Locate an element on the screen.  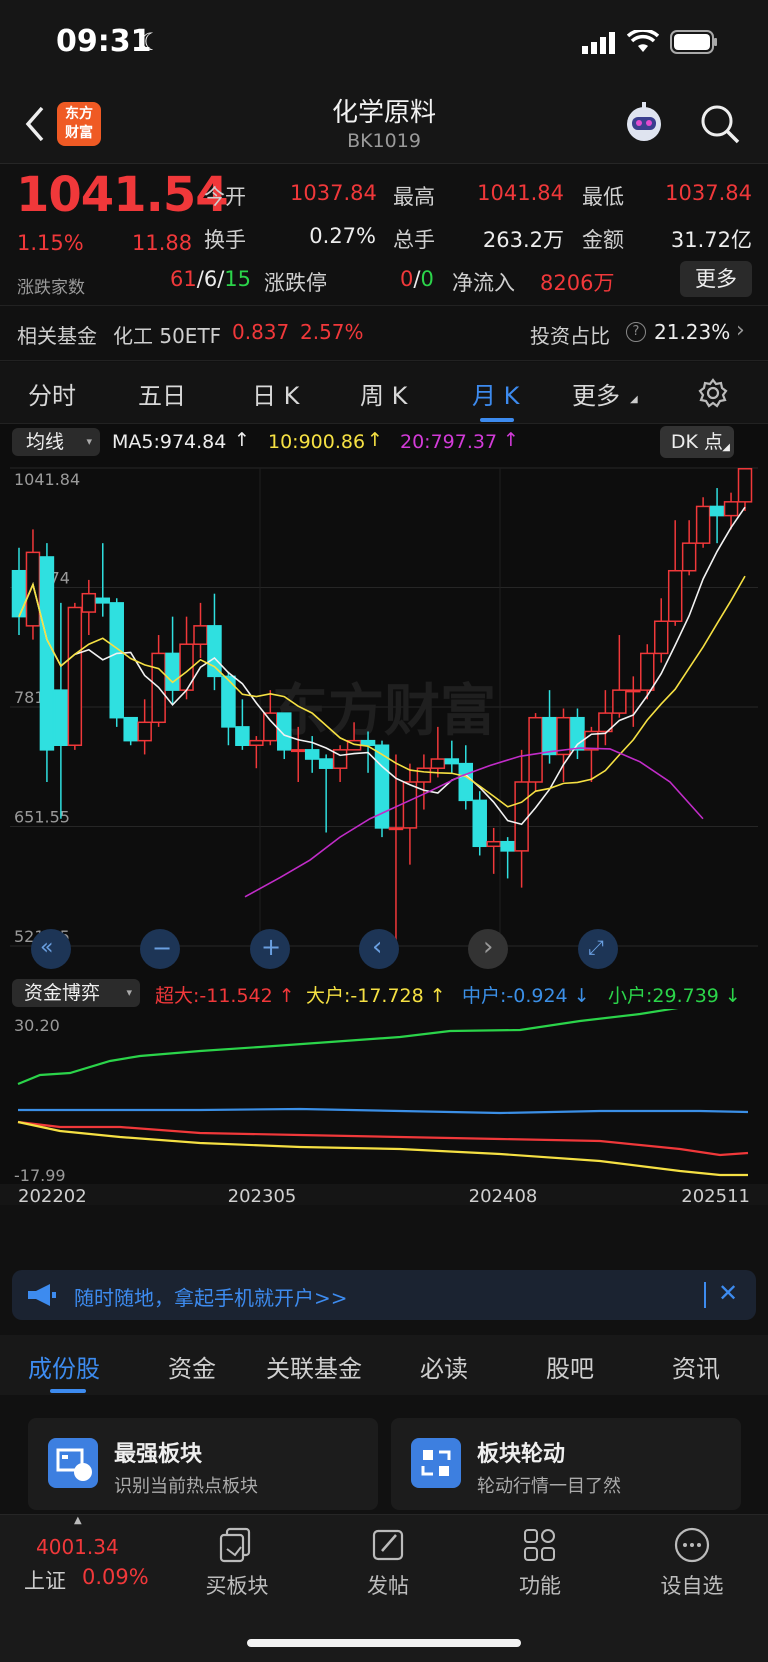
section-tabs: 成份股 资金 关联基金 必读 股吧 资讯 is located at coordinates (384, 1365).